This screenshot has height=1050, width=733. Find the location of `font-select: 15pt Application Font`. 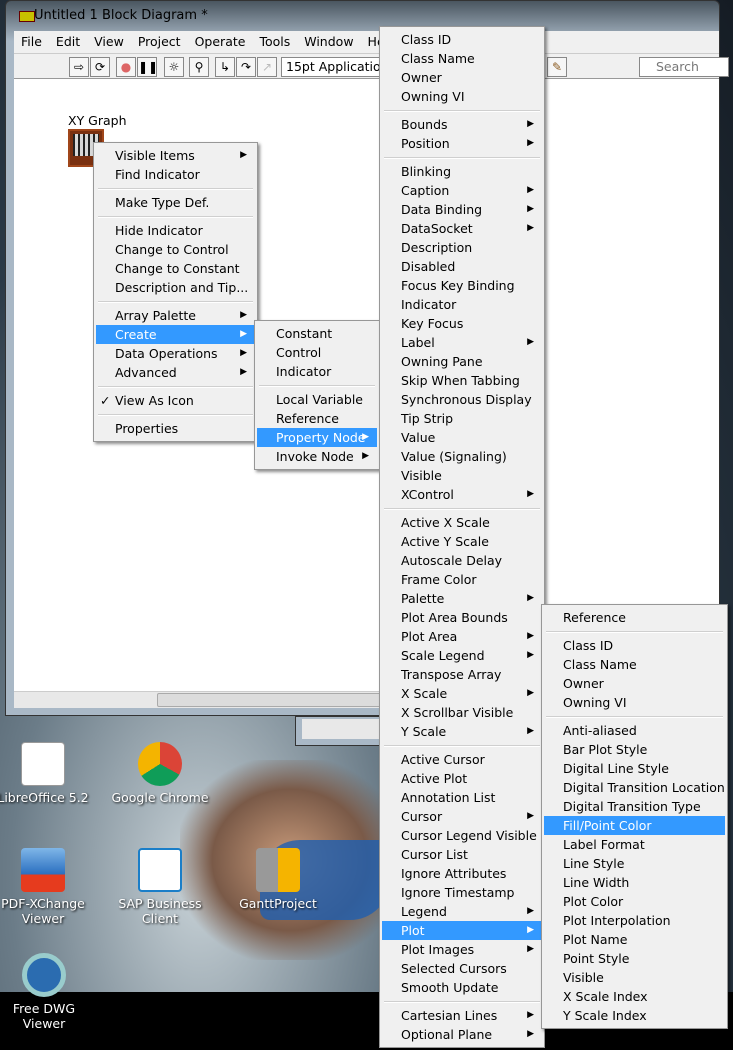

font-select: 15pt Application Font is located at coordinates (337, 67).